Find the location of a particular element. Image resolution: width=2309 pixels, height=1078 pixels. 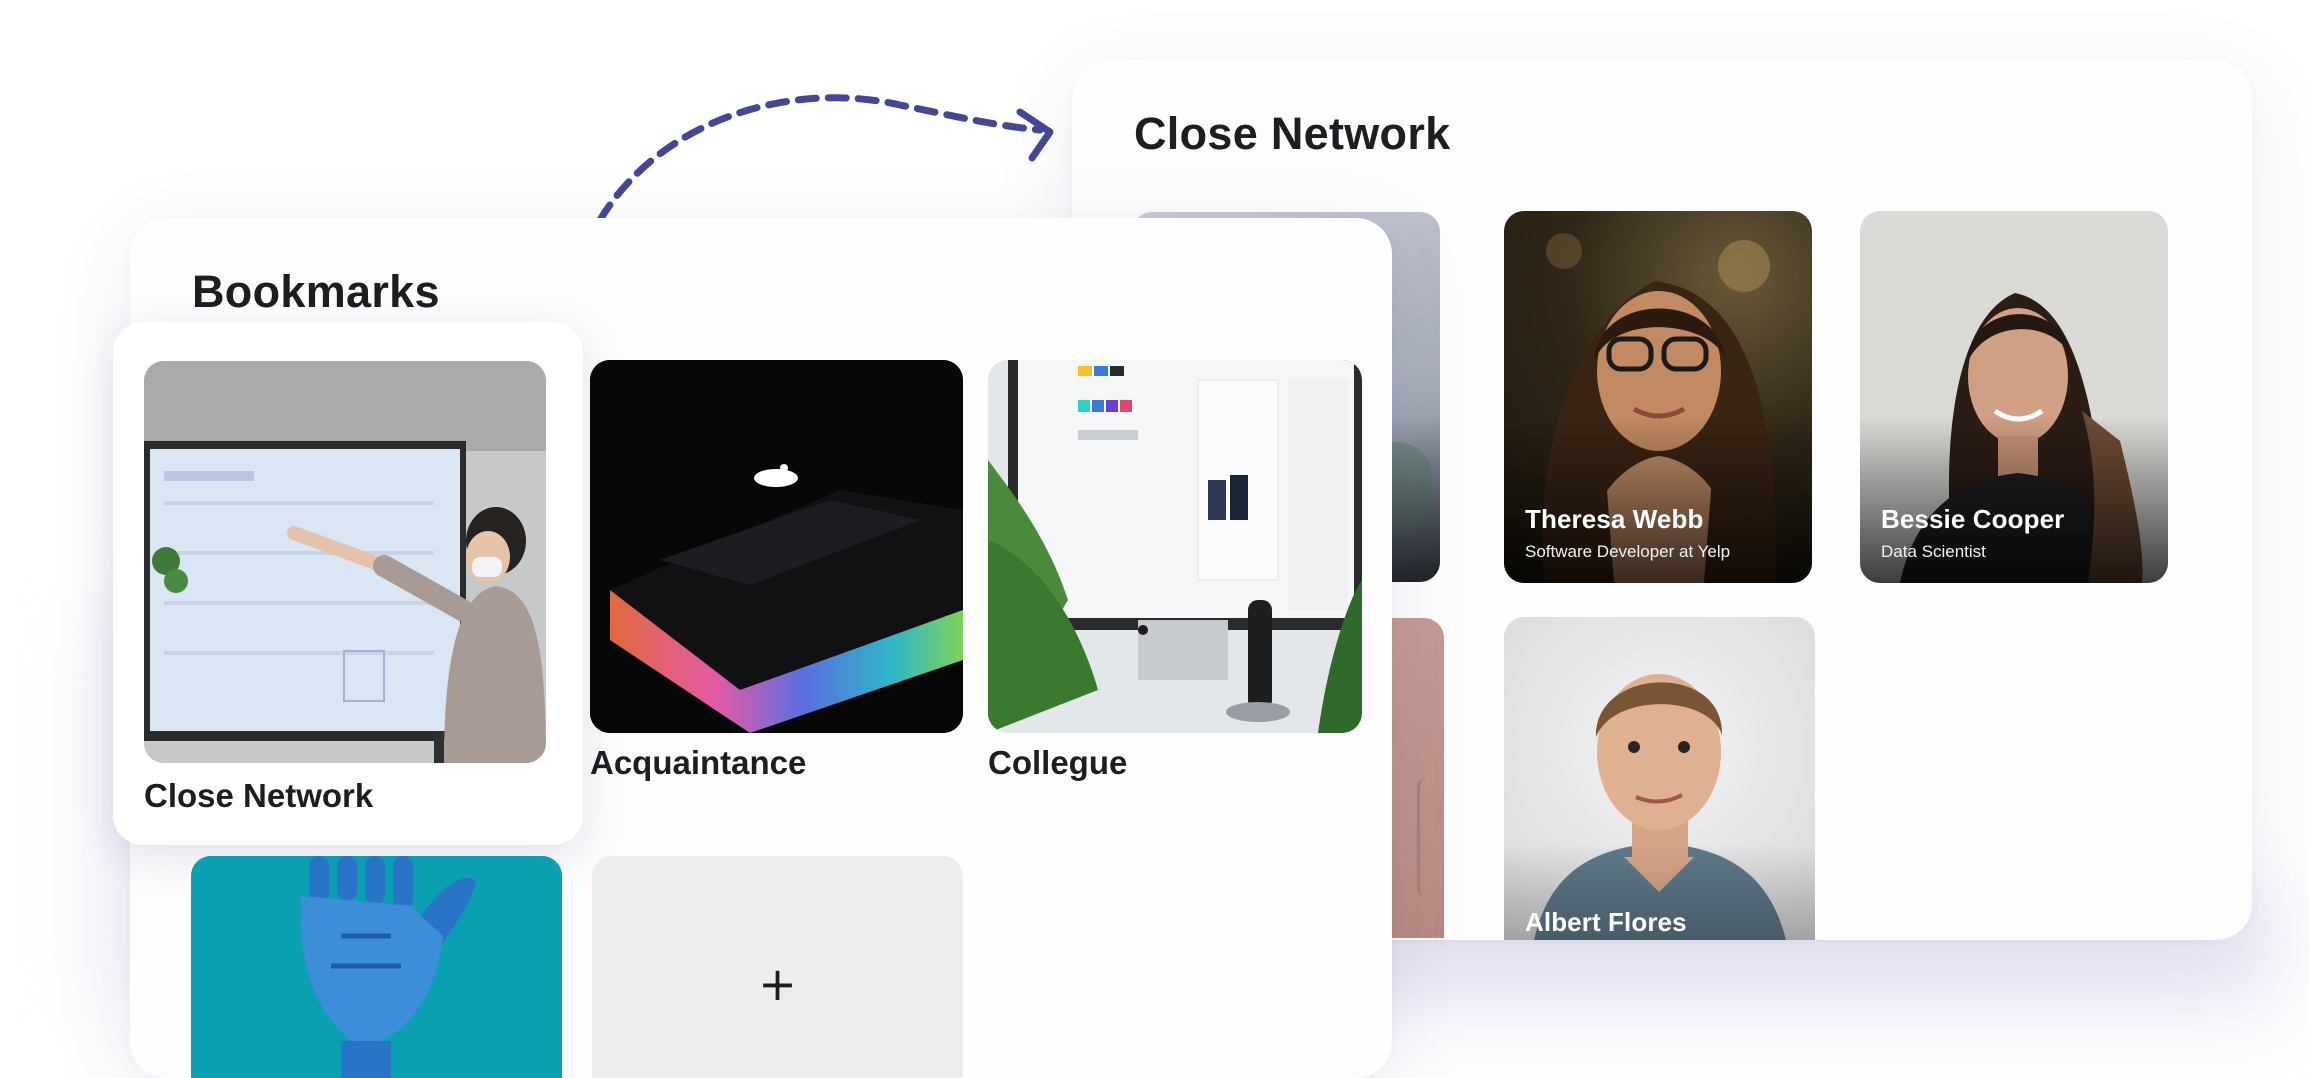

robot-hand-icon is located at coordinates (376, 967).